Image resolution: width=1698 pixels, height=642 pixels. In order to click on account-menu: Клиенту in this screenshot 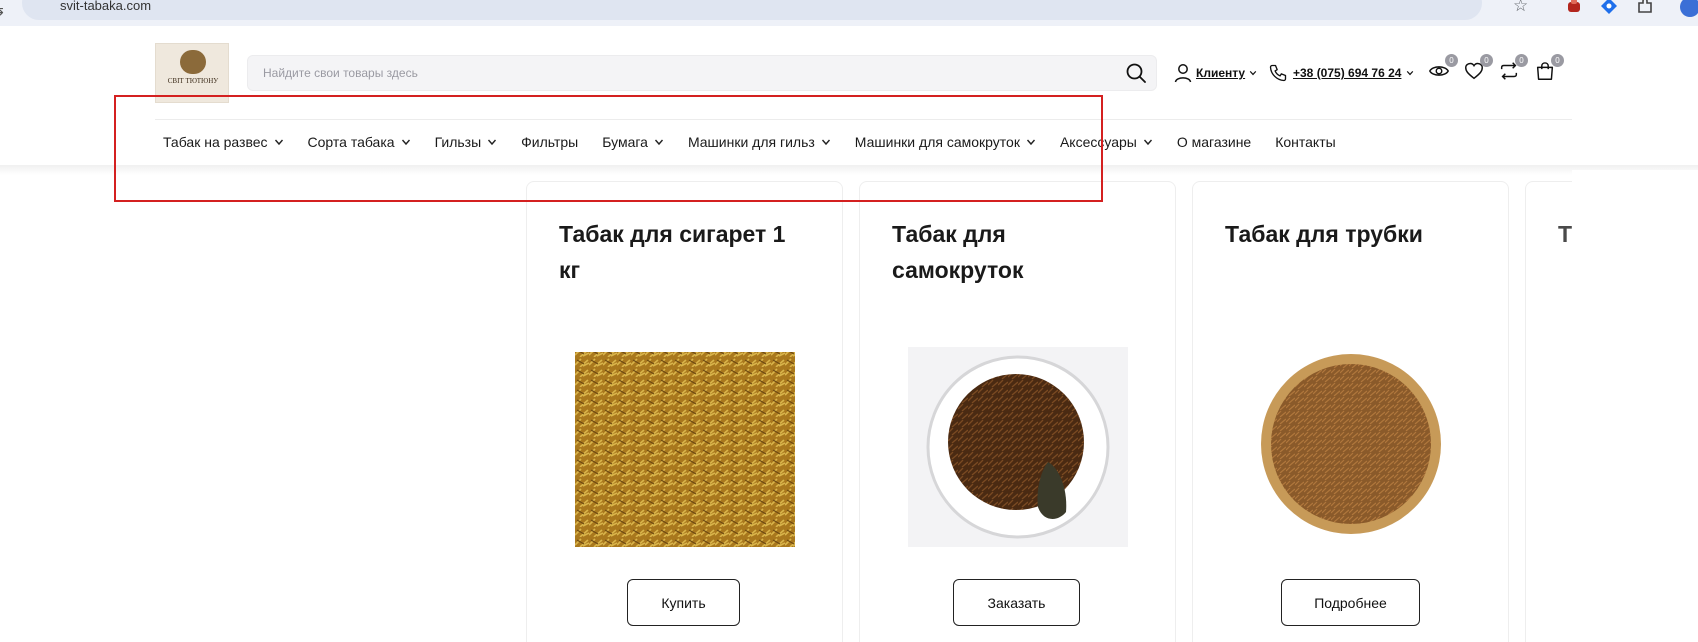, I will do `click(1215, 73)`.